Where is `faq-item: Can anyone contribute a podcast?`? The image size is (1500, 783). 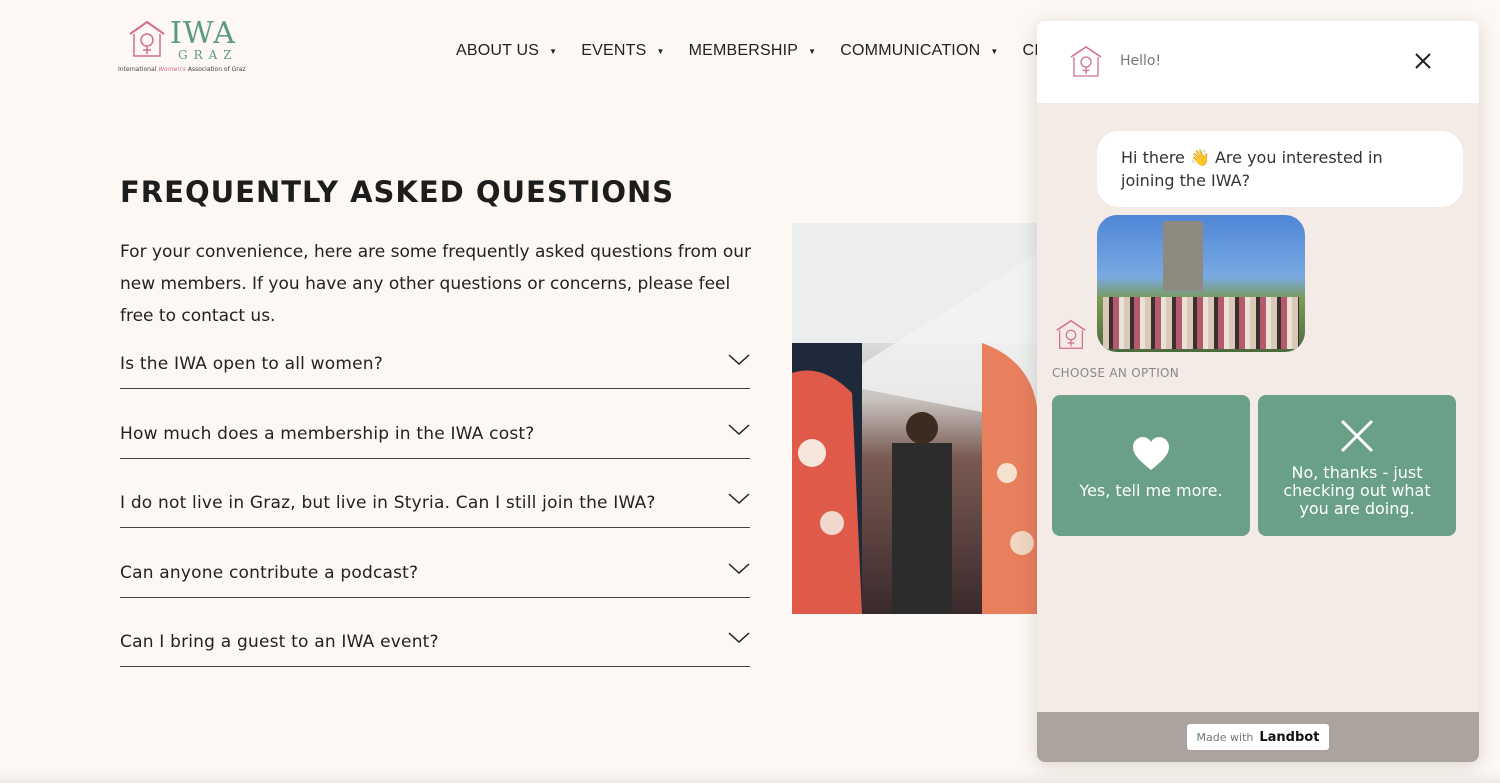
faq-item: Can anyone contribute a podcast? is located at coordinates (435, 563).